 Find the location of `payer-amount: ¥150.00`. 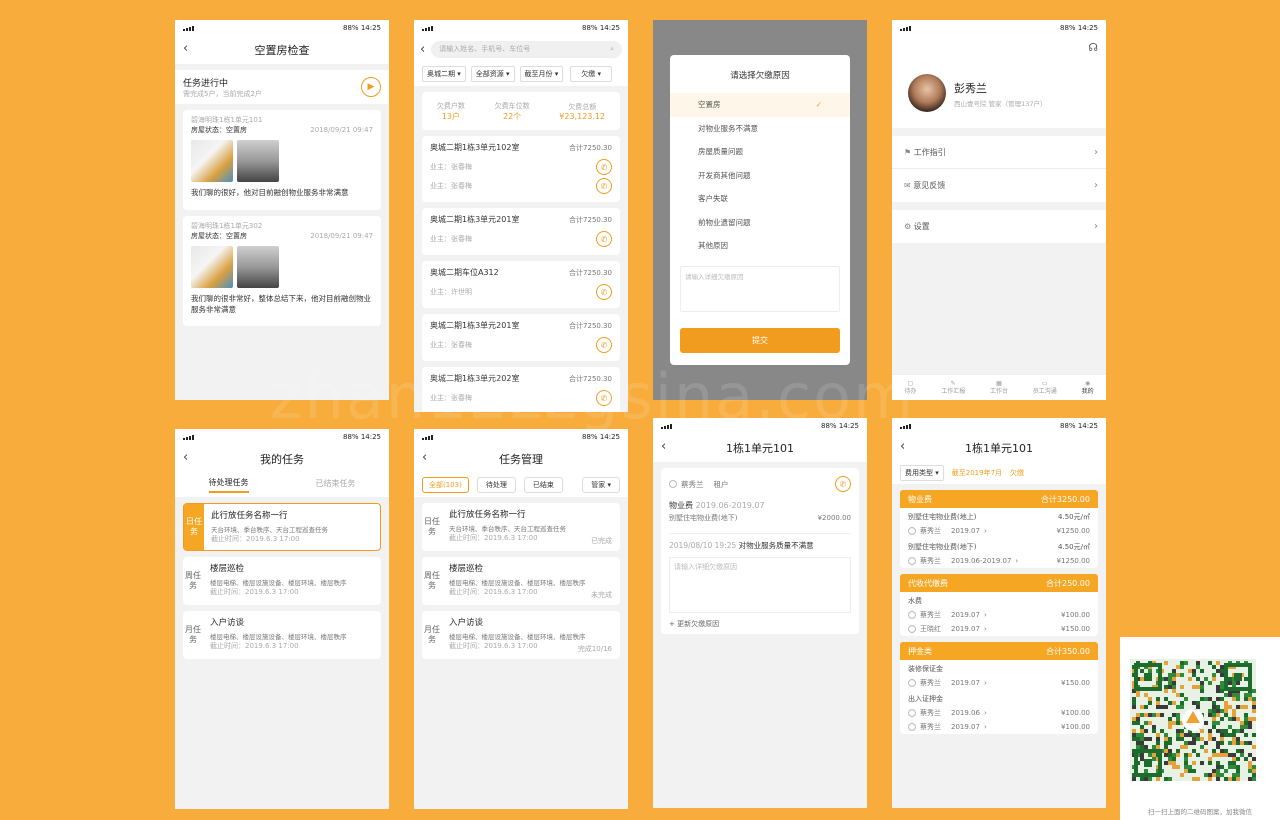

payer-amount: ¥150.00 is located at coordinates (1075, 629).